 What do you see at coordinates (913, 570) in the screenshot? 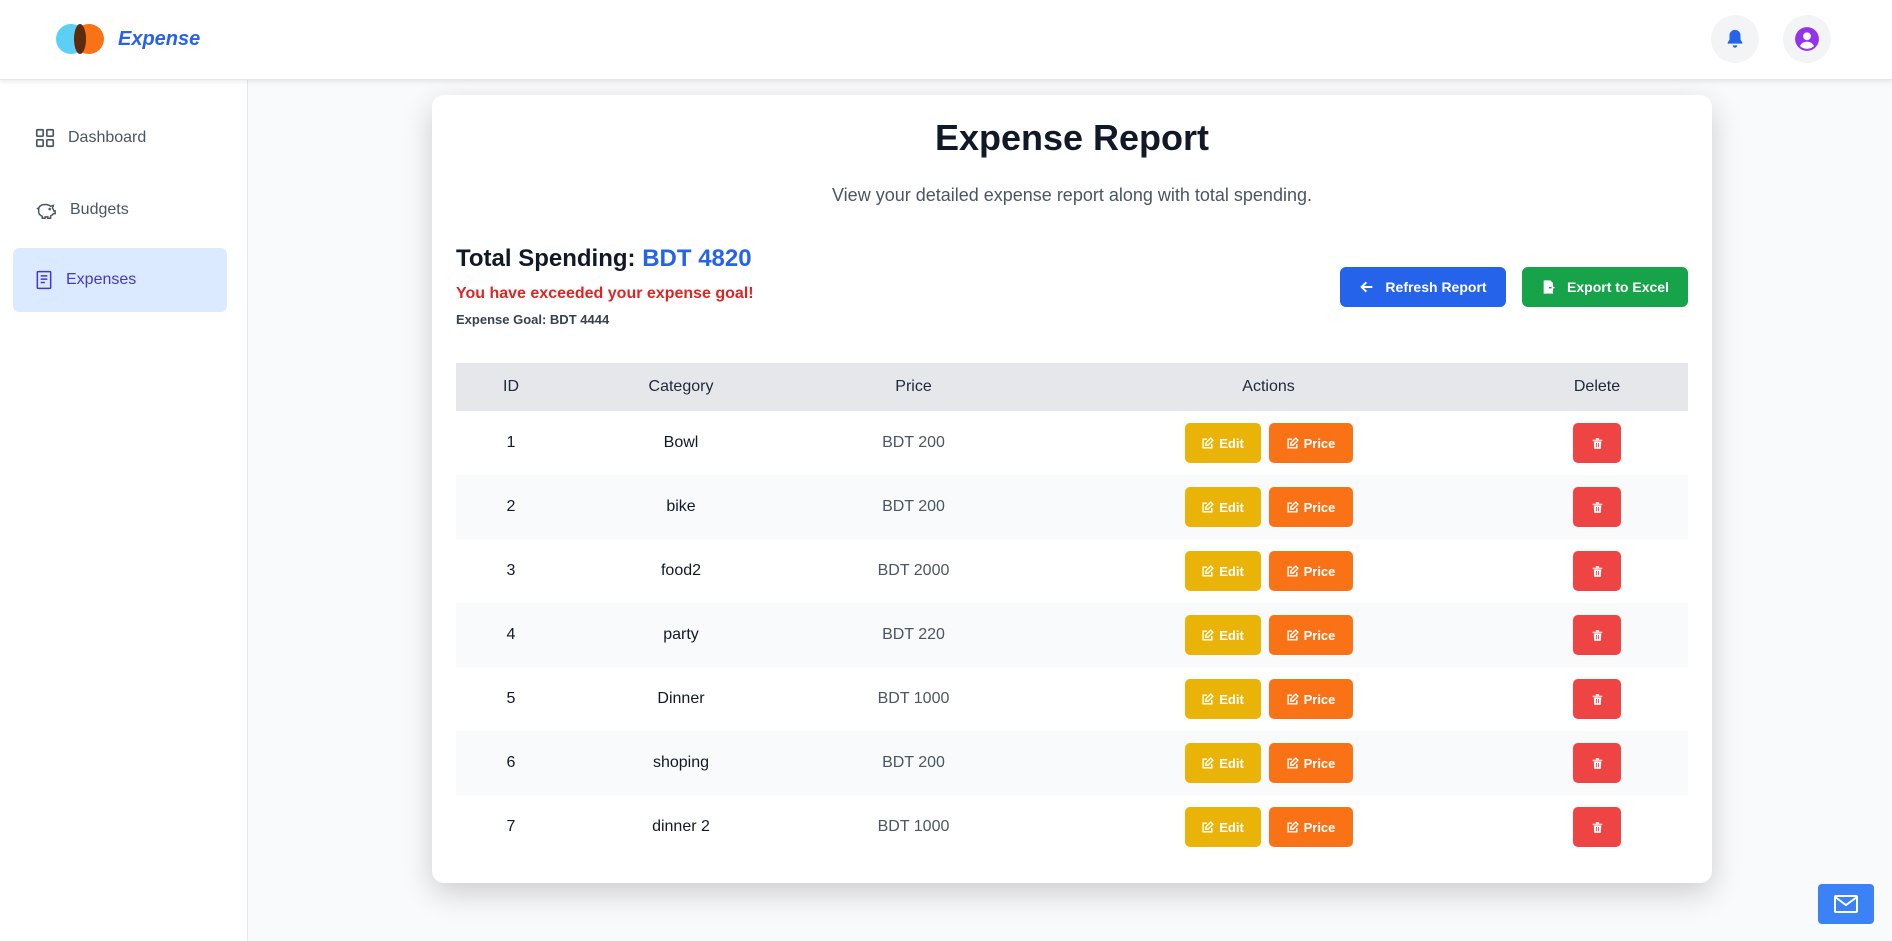
I see `cell-price: BDT 2000` at bounding box center [913, 570].